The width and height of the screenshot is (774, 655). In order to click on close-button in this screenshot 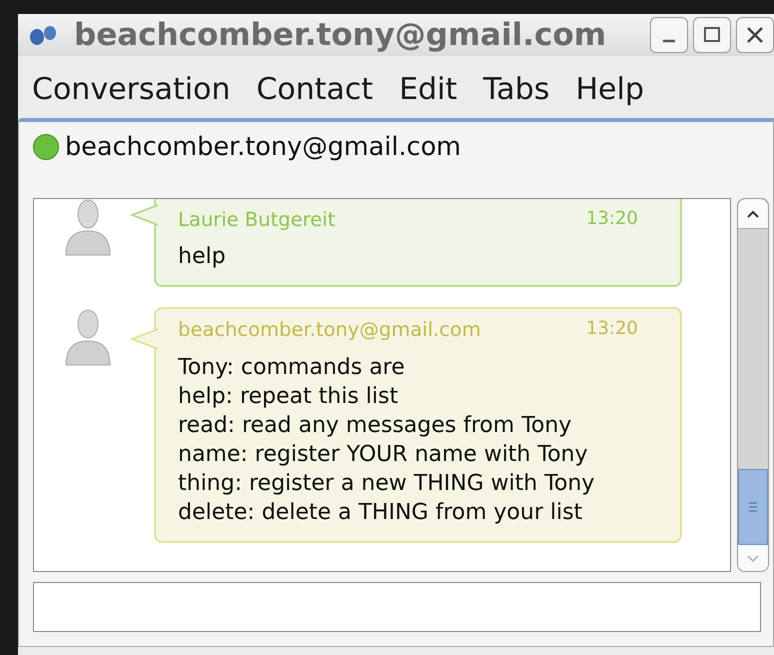, I will do `click(755, 35)`.